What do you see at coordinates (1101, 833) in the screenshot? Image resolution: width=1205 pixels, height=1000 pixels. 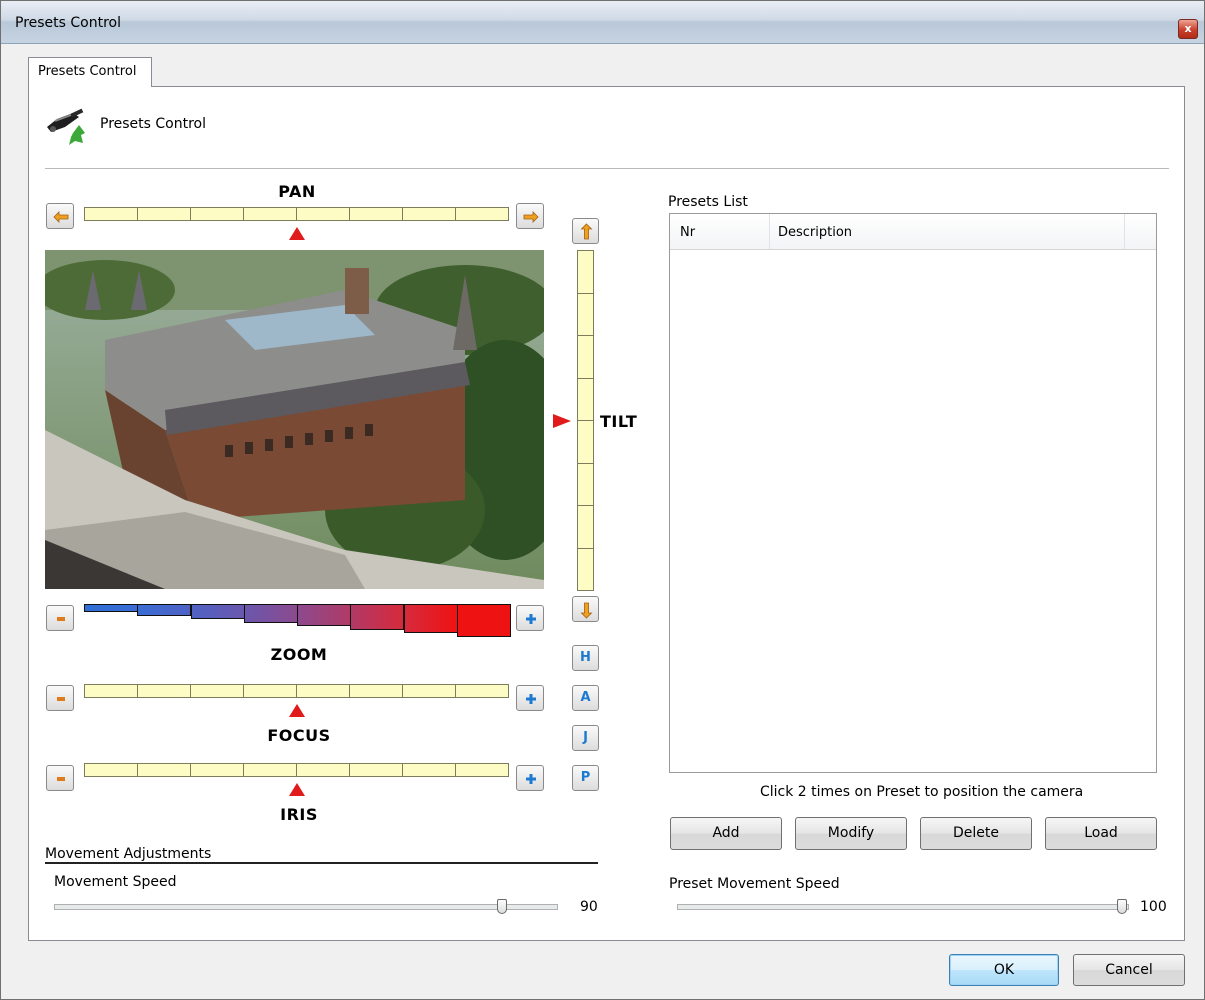 I see `load-button: Load` at bounding box center [1101, 833].